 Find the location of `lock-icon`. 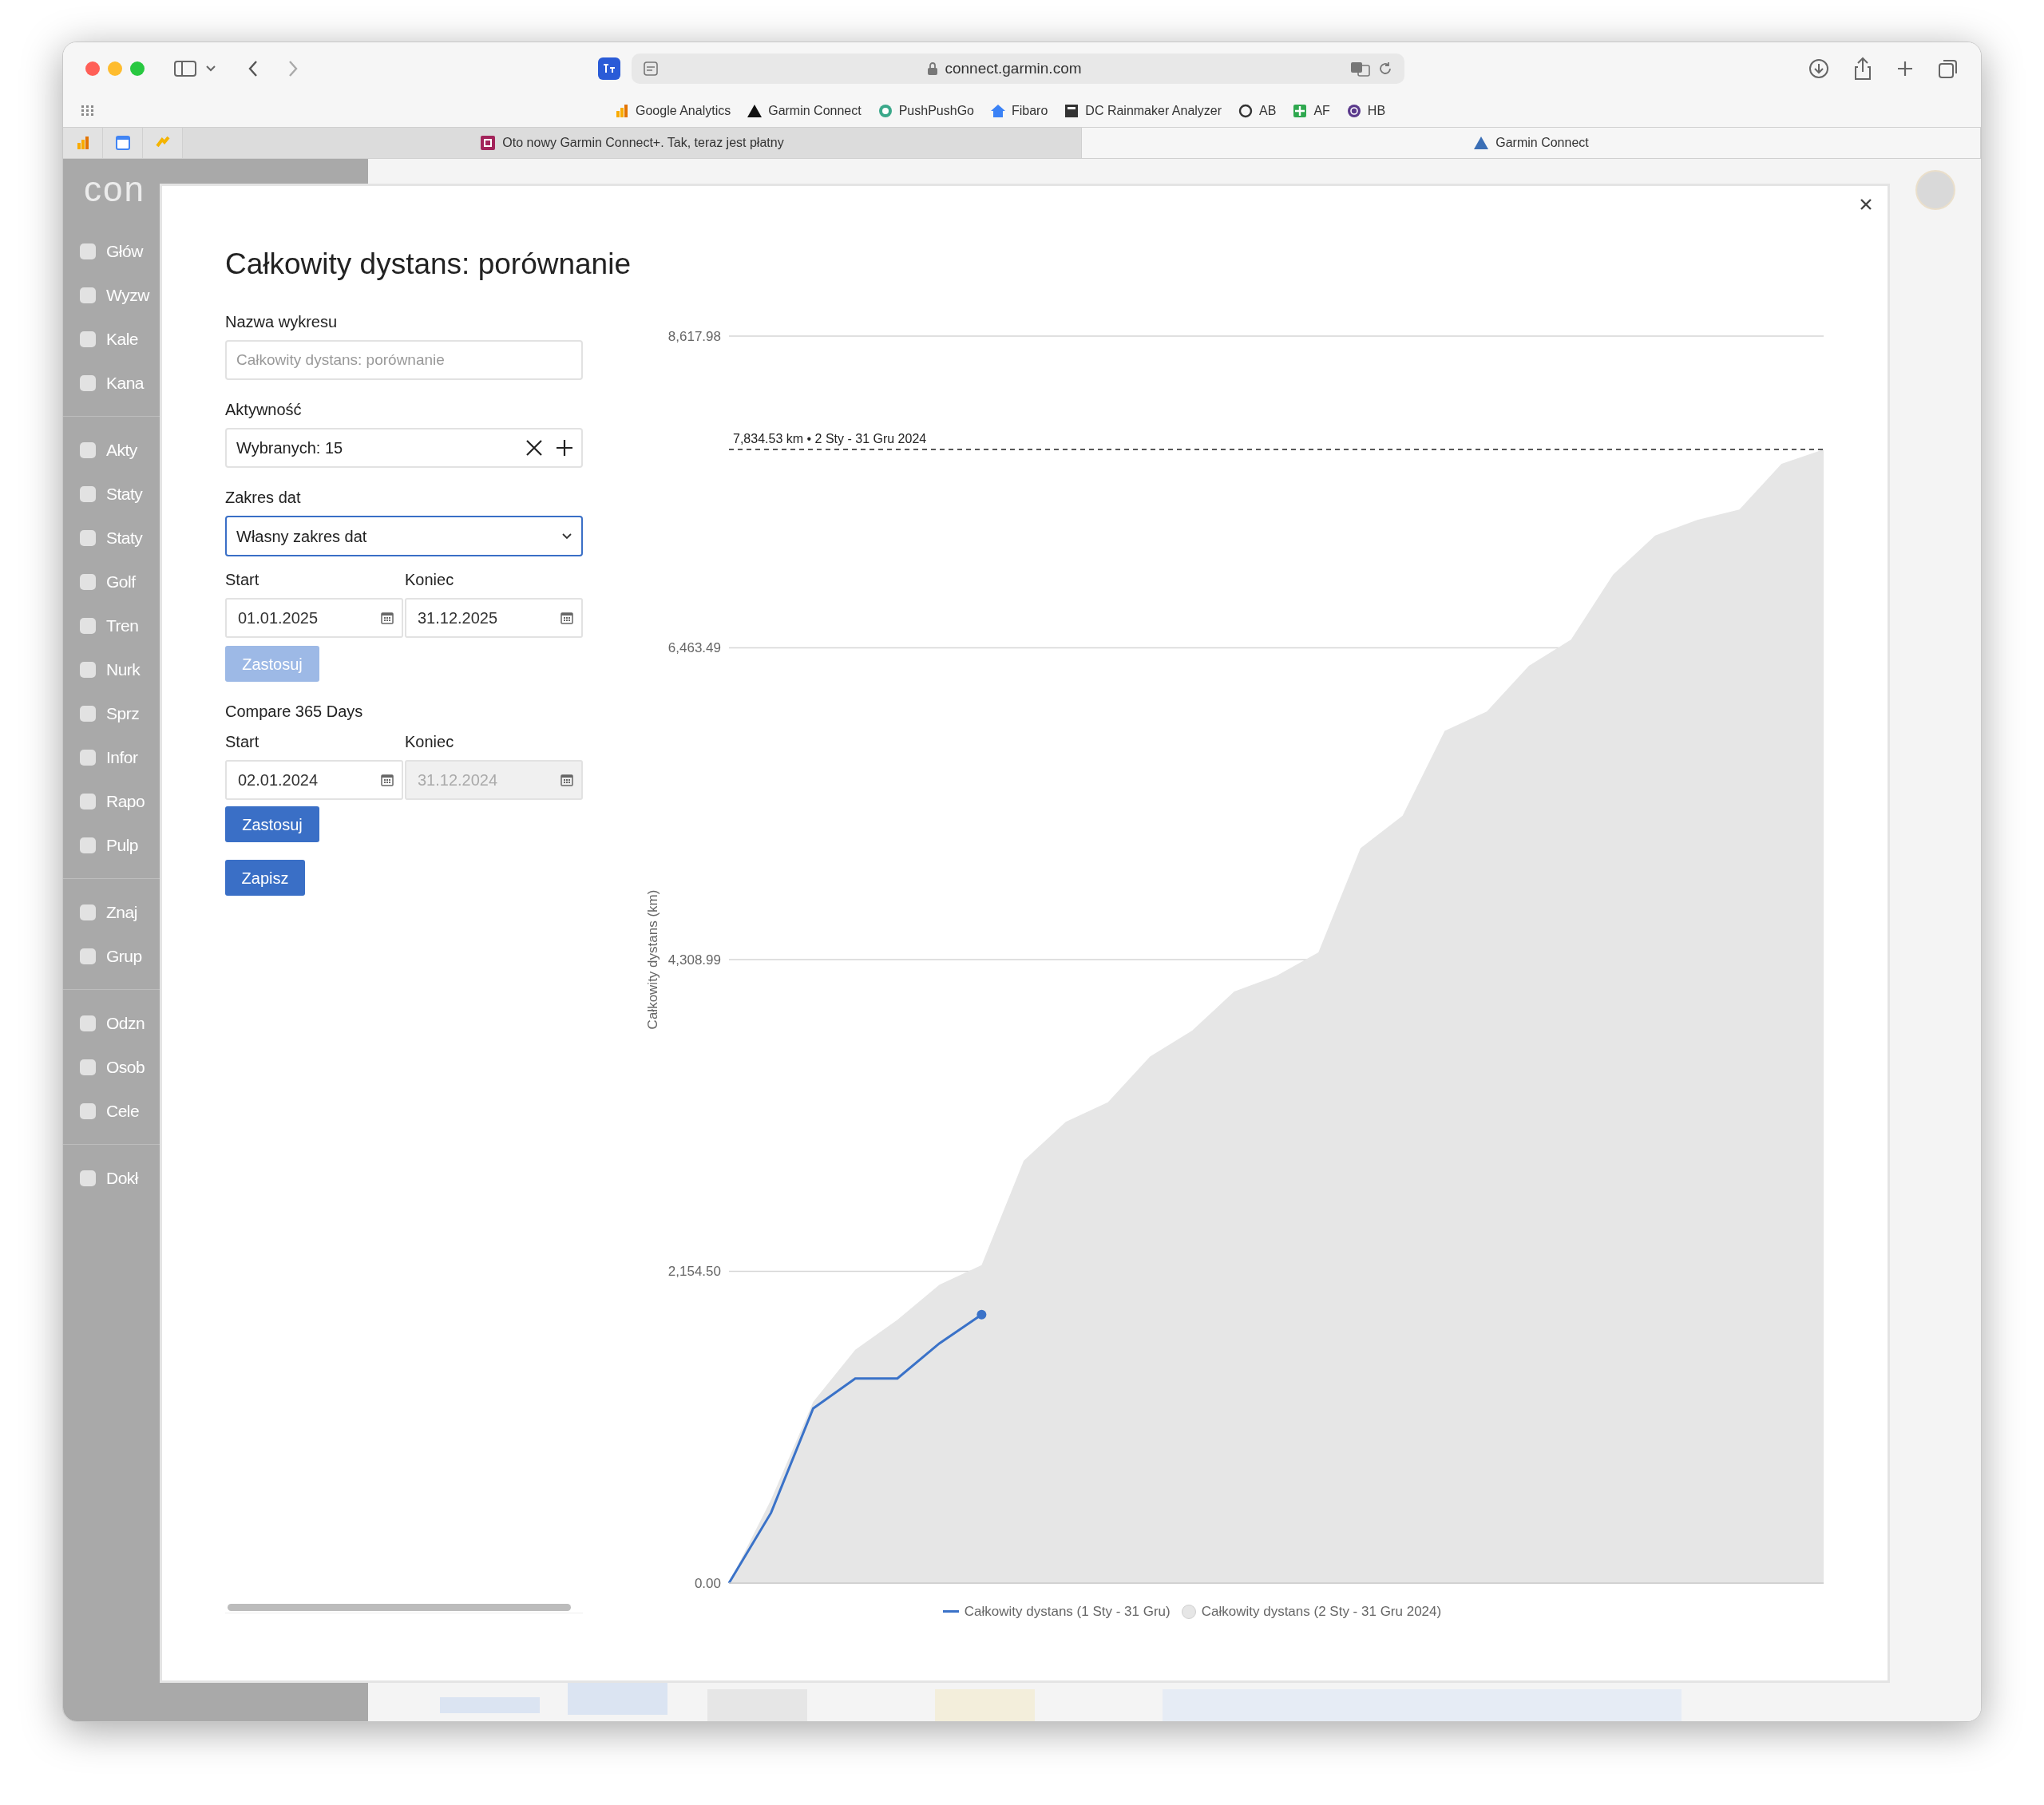

lock-icon is located at coordinates (933, 68).